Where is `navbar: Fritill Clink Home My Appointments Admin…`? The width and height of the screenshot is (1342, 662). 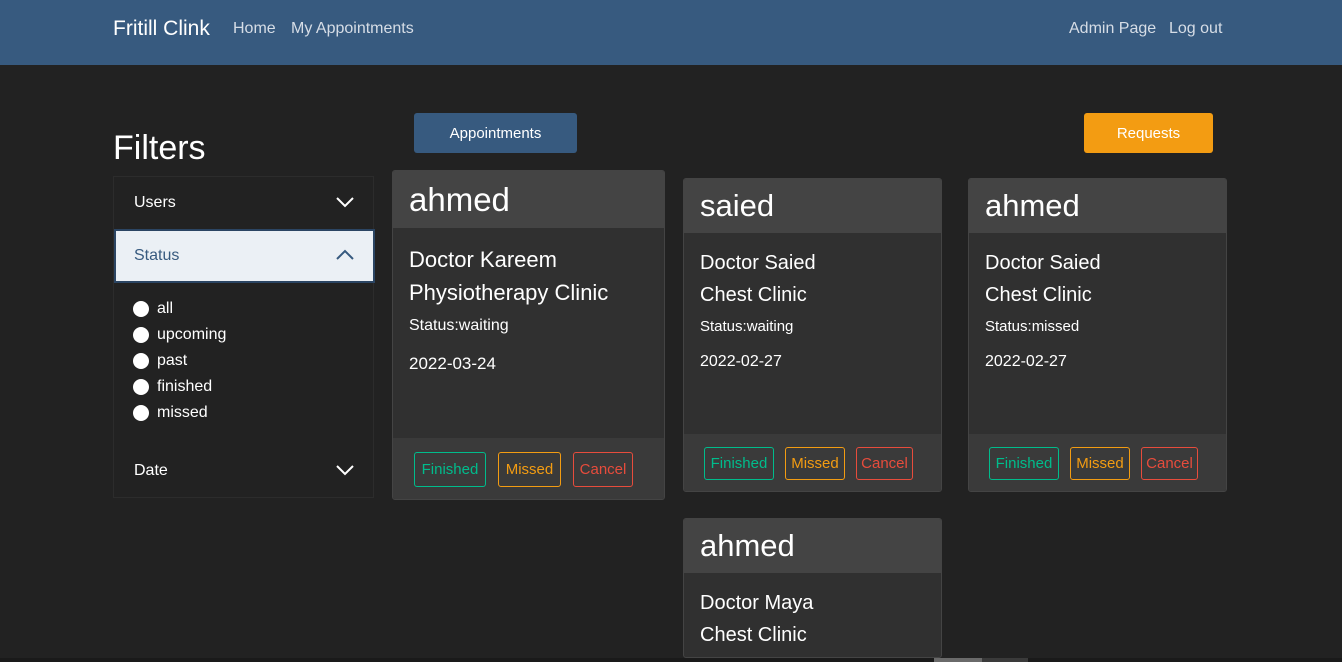 navbar: Fritill Clink Home My Appointments Admin… is located at coordinates (671, 32).